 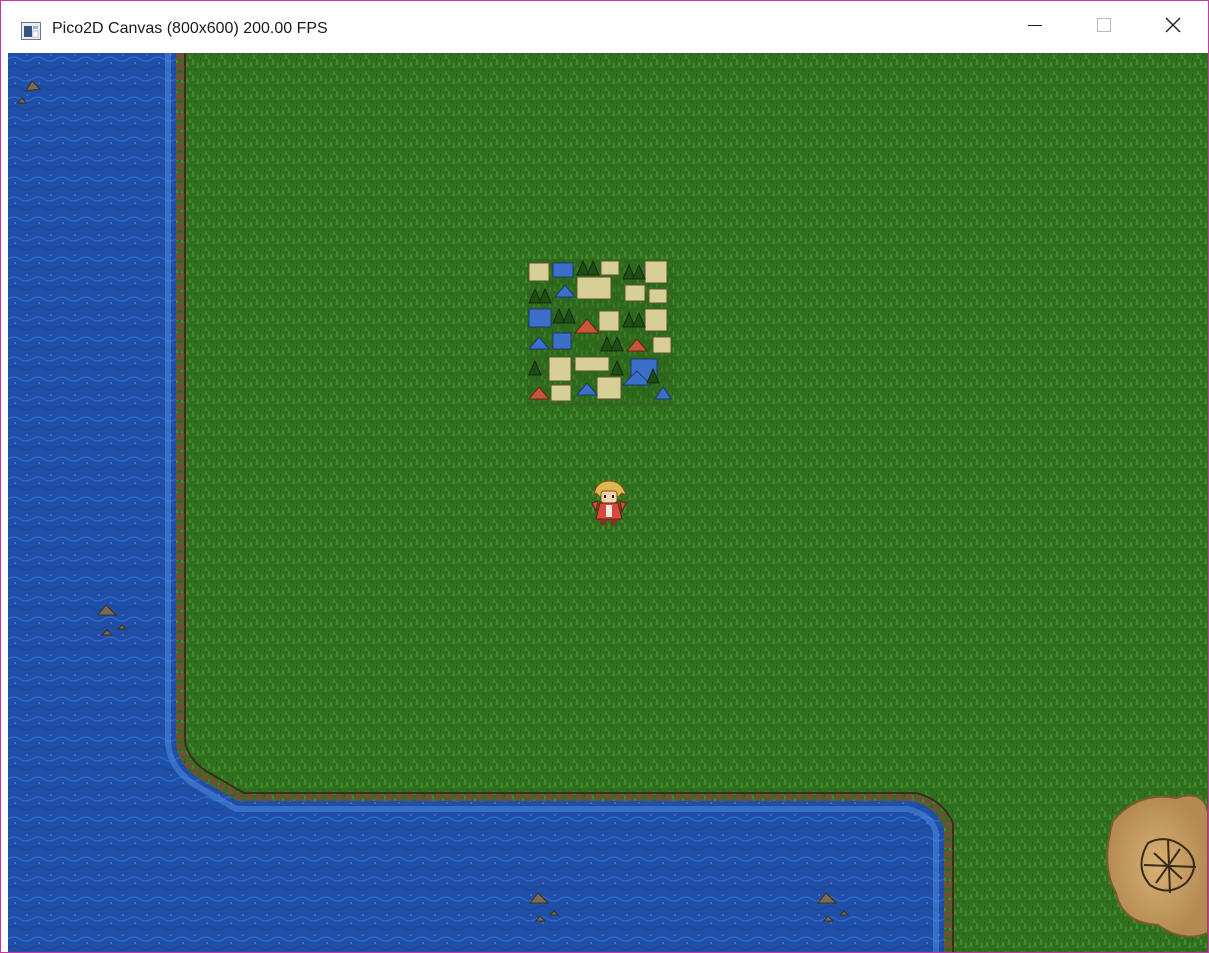 What do you see at coordinates (190, 28) in the screenshot?
I see `window-title: Pico2D Canvas (800x600) 200.00 FPS` at bounding box center [190, 28].